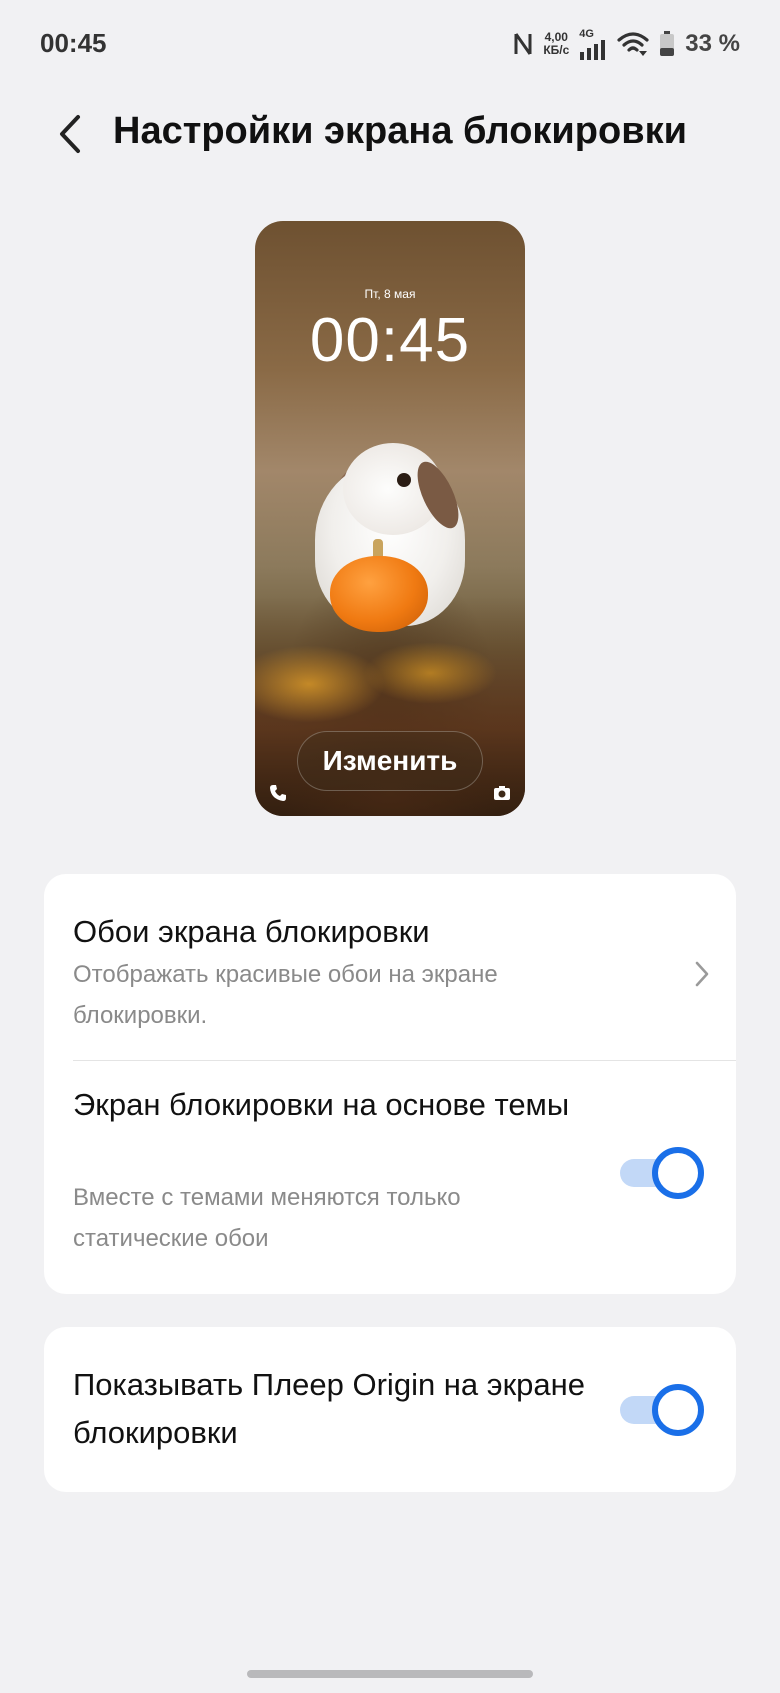 Image resolution: width=780 pixels, height=1693 pixels. I want to click on back-button, so click(70, 136).